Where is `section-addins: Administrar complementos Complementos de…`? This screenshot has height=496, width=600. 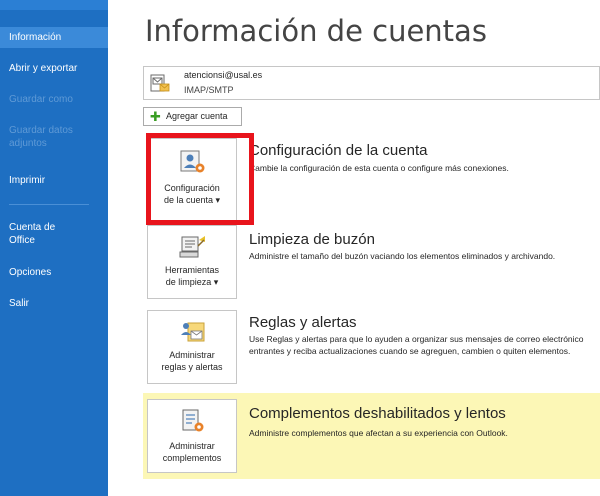 section-addins: Administrar complementos Complementos de… is located at coordinates (371, 436).